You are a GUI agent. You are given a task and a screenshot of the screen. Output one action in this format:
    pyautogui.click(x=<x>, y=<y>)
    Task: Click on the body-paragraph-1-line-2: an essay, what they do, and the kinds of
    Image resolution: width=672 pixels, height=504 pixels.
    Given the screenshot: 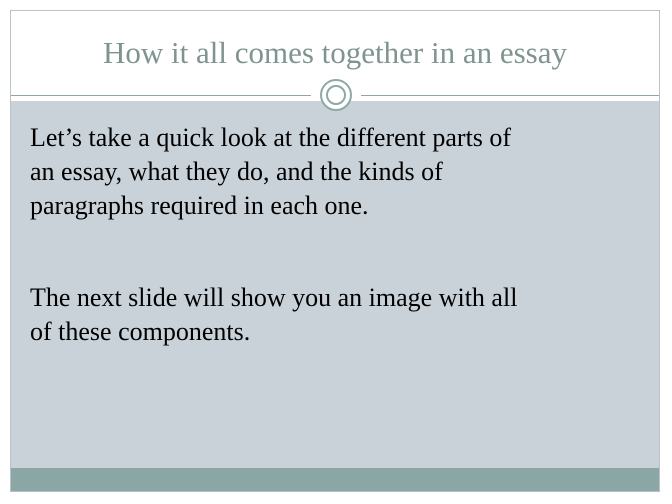 What is the action you would take?
    pyautogui.click(x=236, y=171)
    